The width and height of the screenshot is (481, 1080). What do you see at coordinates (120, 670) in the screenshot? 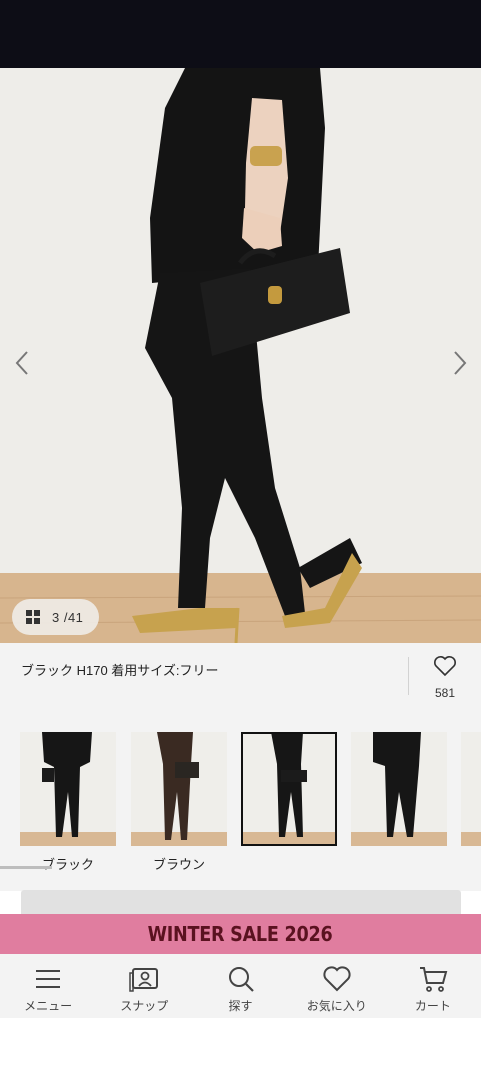
I see `model-caption: ブラック H170 着用サイズ:フリー` at bounding box center [120, 670].